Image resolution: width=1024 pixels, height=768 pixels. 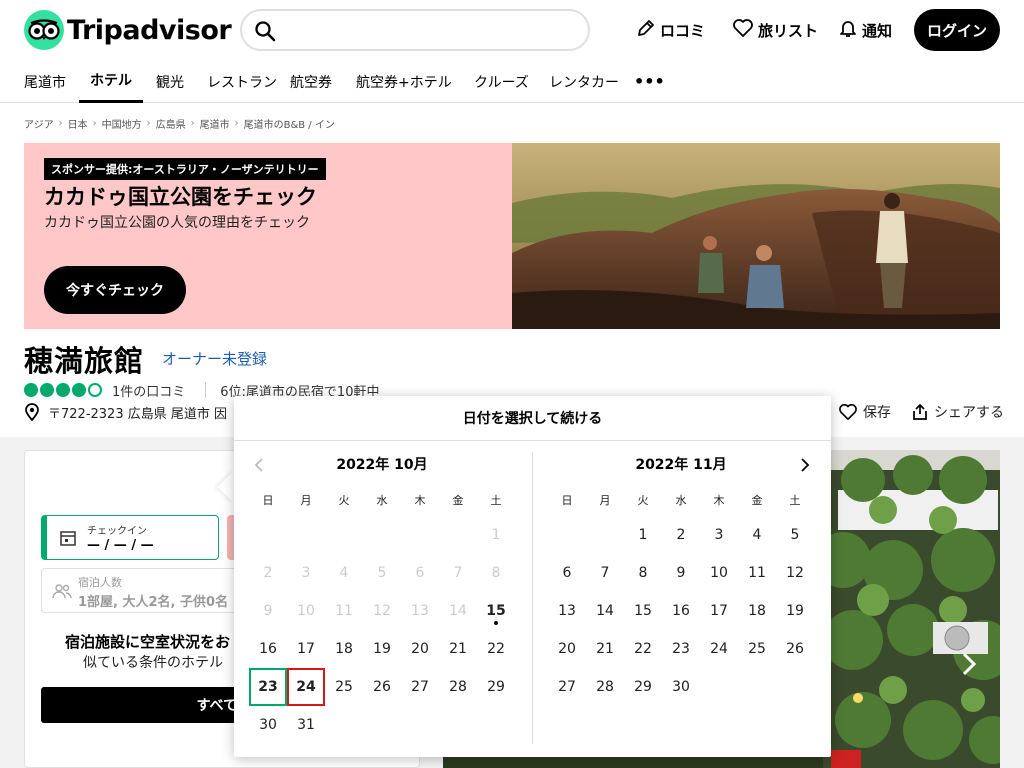 What do you see at coordinates (415, 30) in the screenshot?
I see `search-input` at bounding box center [415, 30].